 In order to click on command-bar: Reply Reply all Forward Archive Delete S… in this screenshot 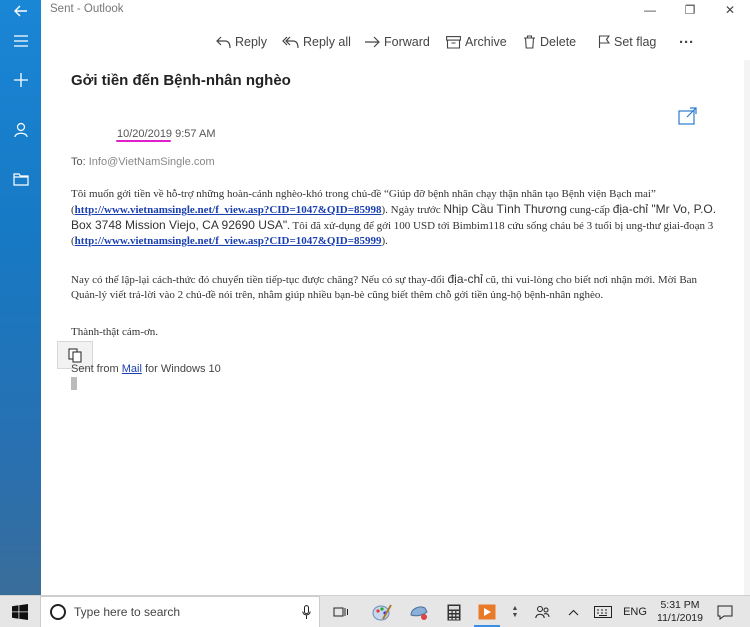, I will do `click(395, 42)`.